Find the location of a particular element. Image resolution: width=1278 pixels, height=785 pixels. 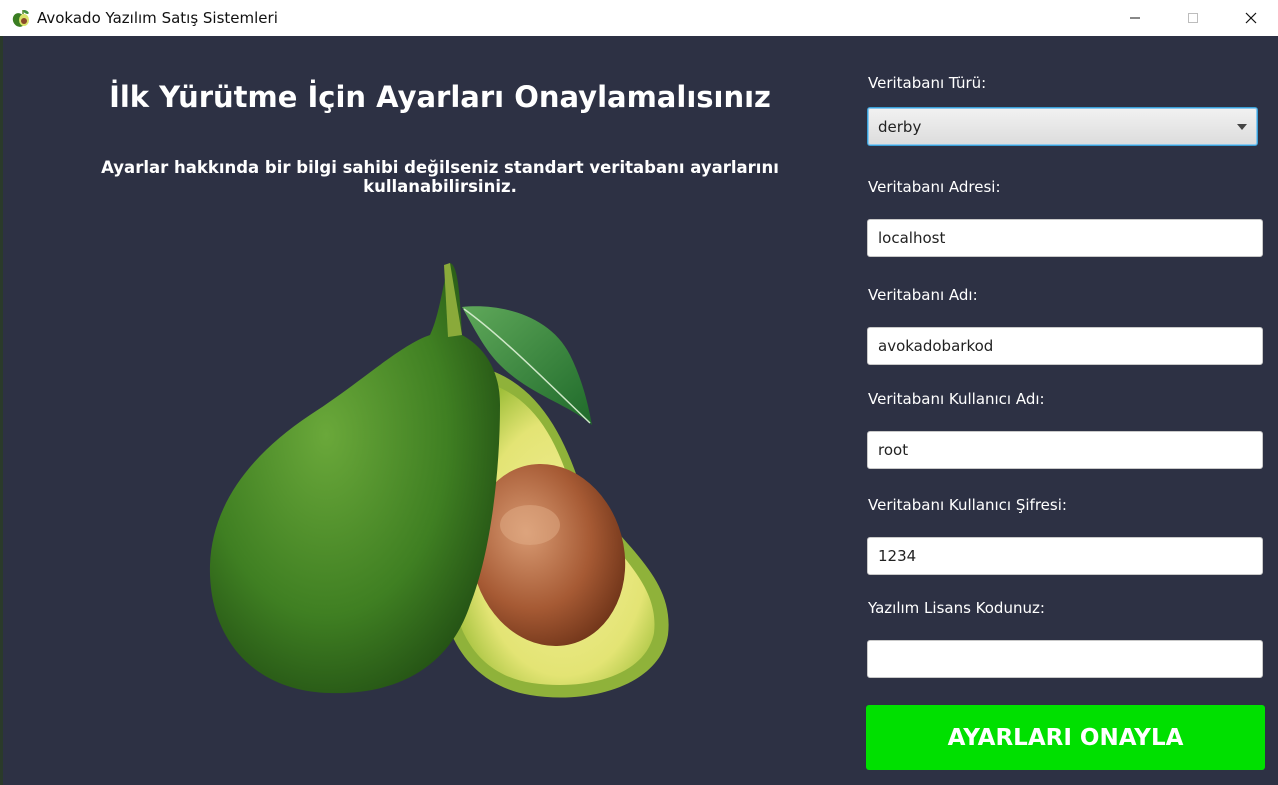

db-type-label: Veritabanı Türü: is located at coordinates (927, 83).